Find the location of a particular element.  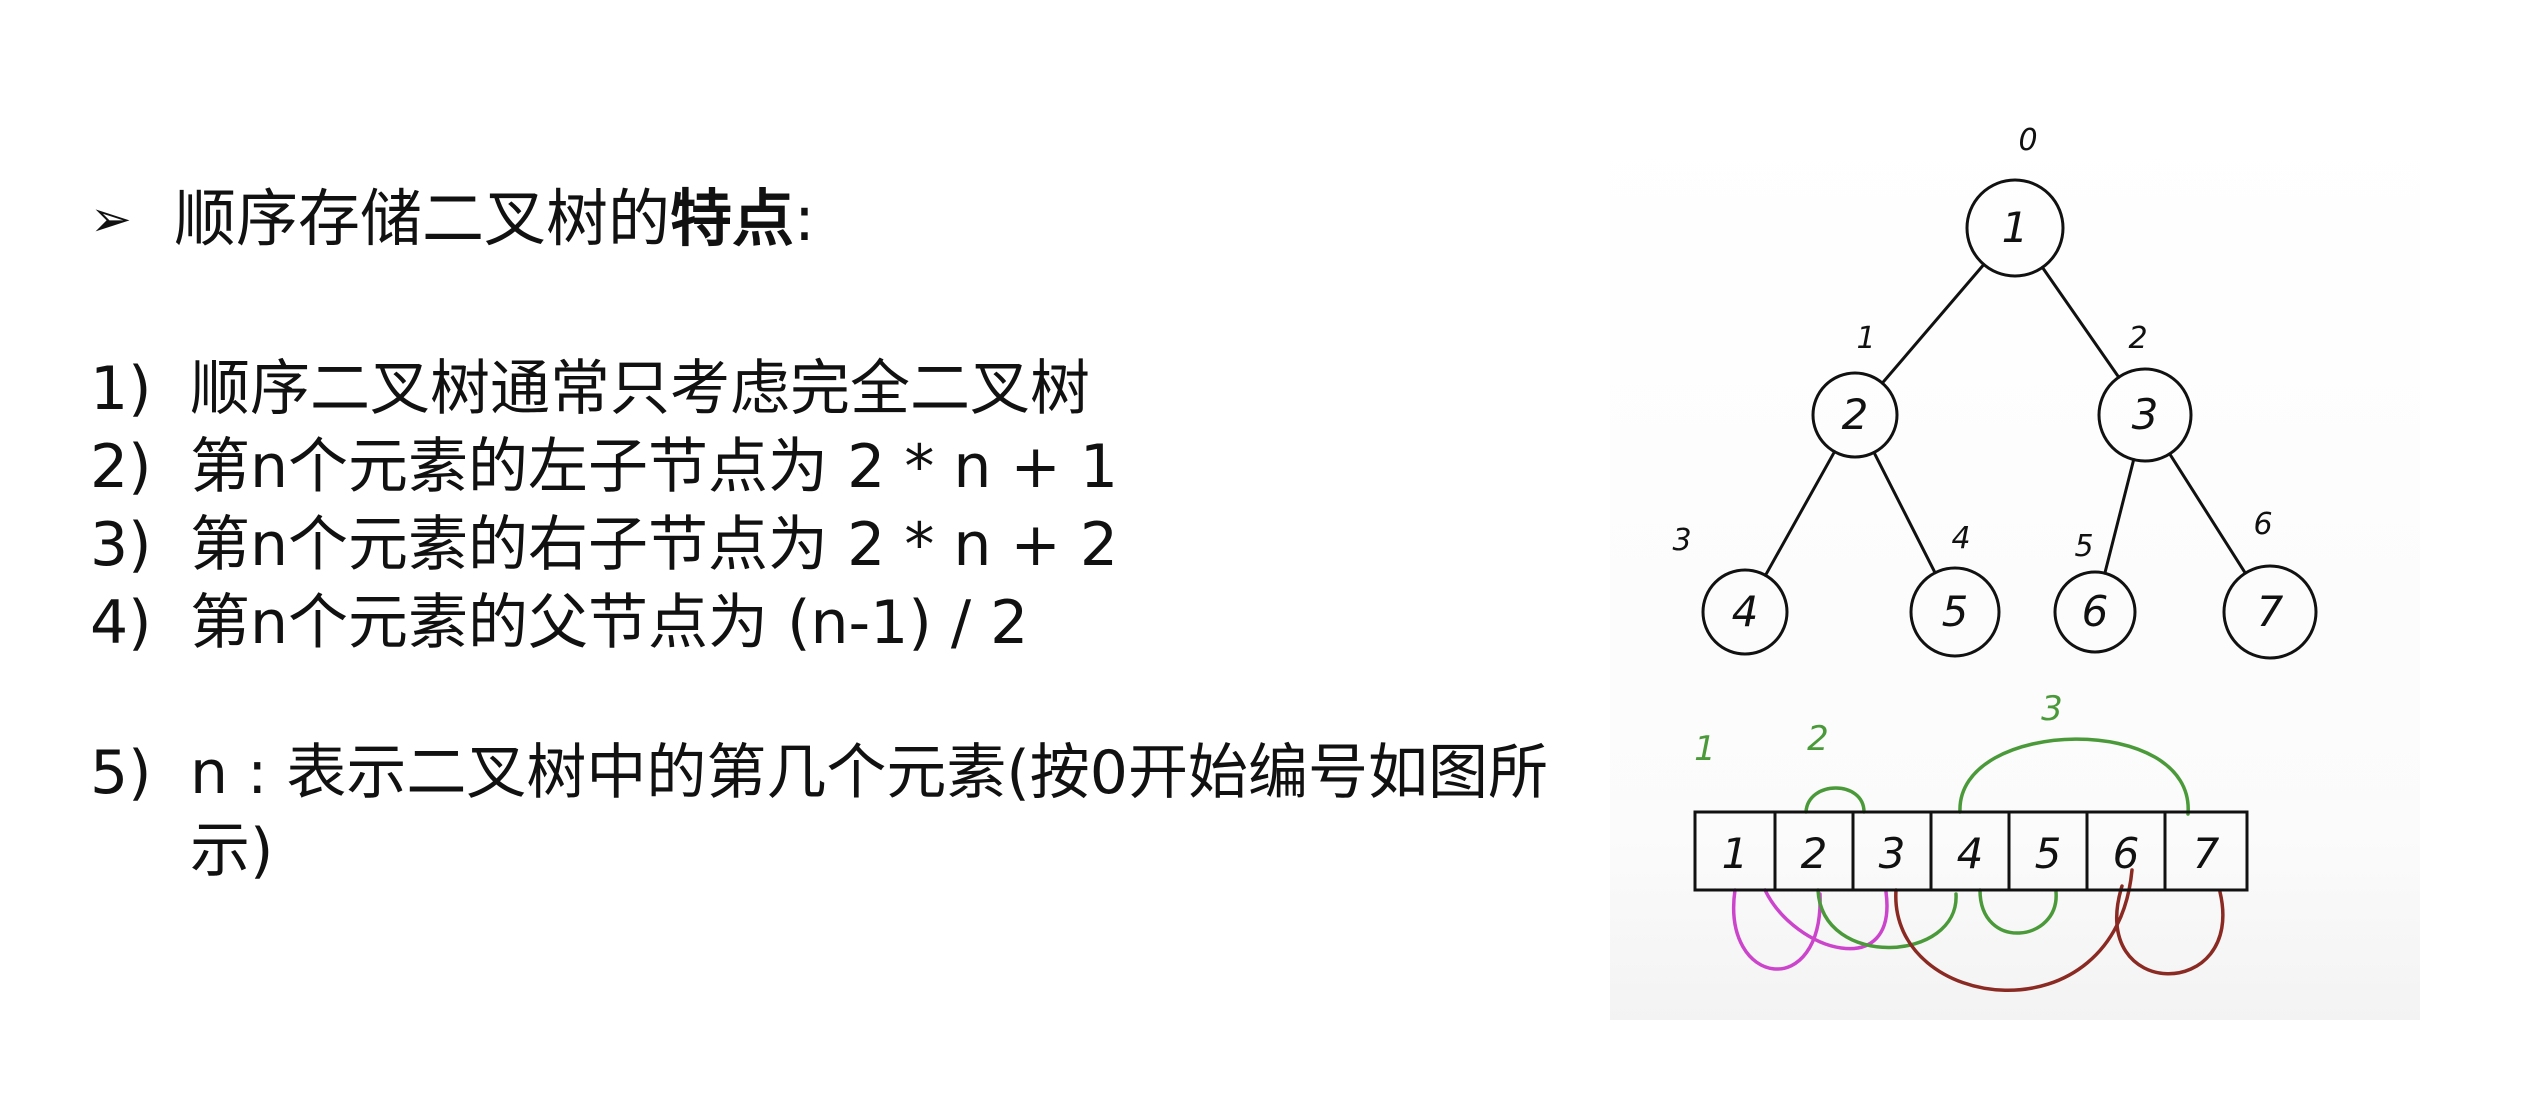

heading-colon: : is located at coordinates (804, 218).